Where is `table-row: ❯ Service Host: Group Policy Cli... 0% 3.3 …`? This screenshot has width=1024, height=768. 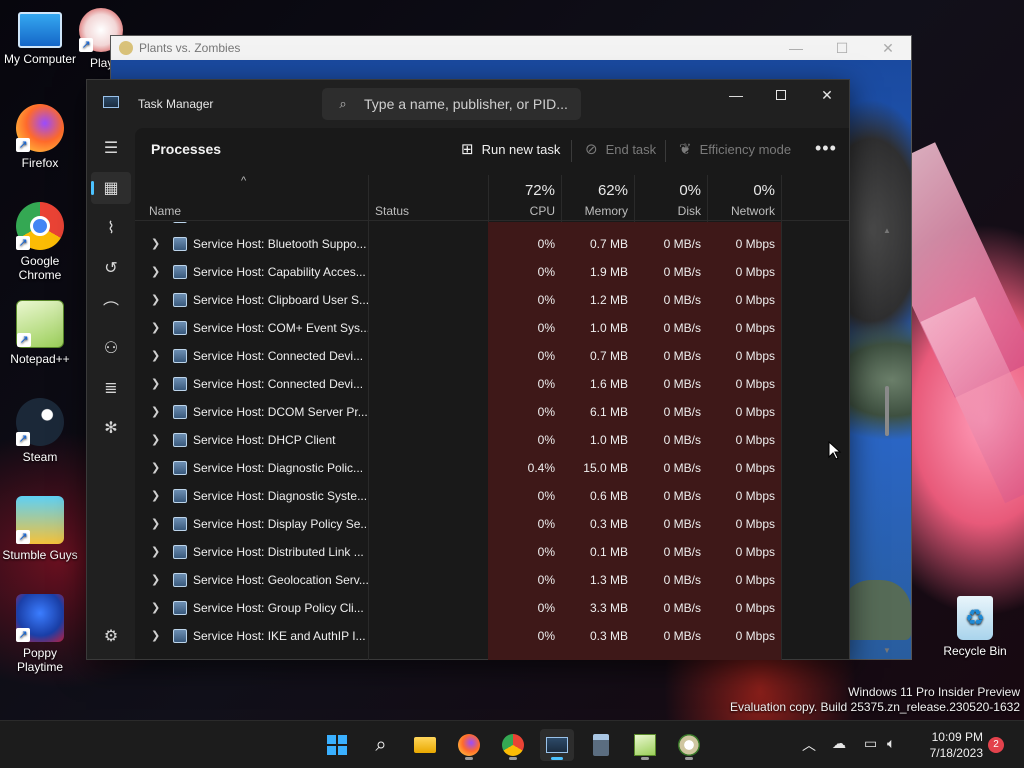 table-row: ❯ Service Host: Group Policy Cli... 0% 3.3 … is located at coordinates (458, 608).